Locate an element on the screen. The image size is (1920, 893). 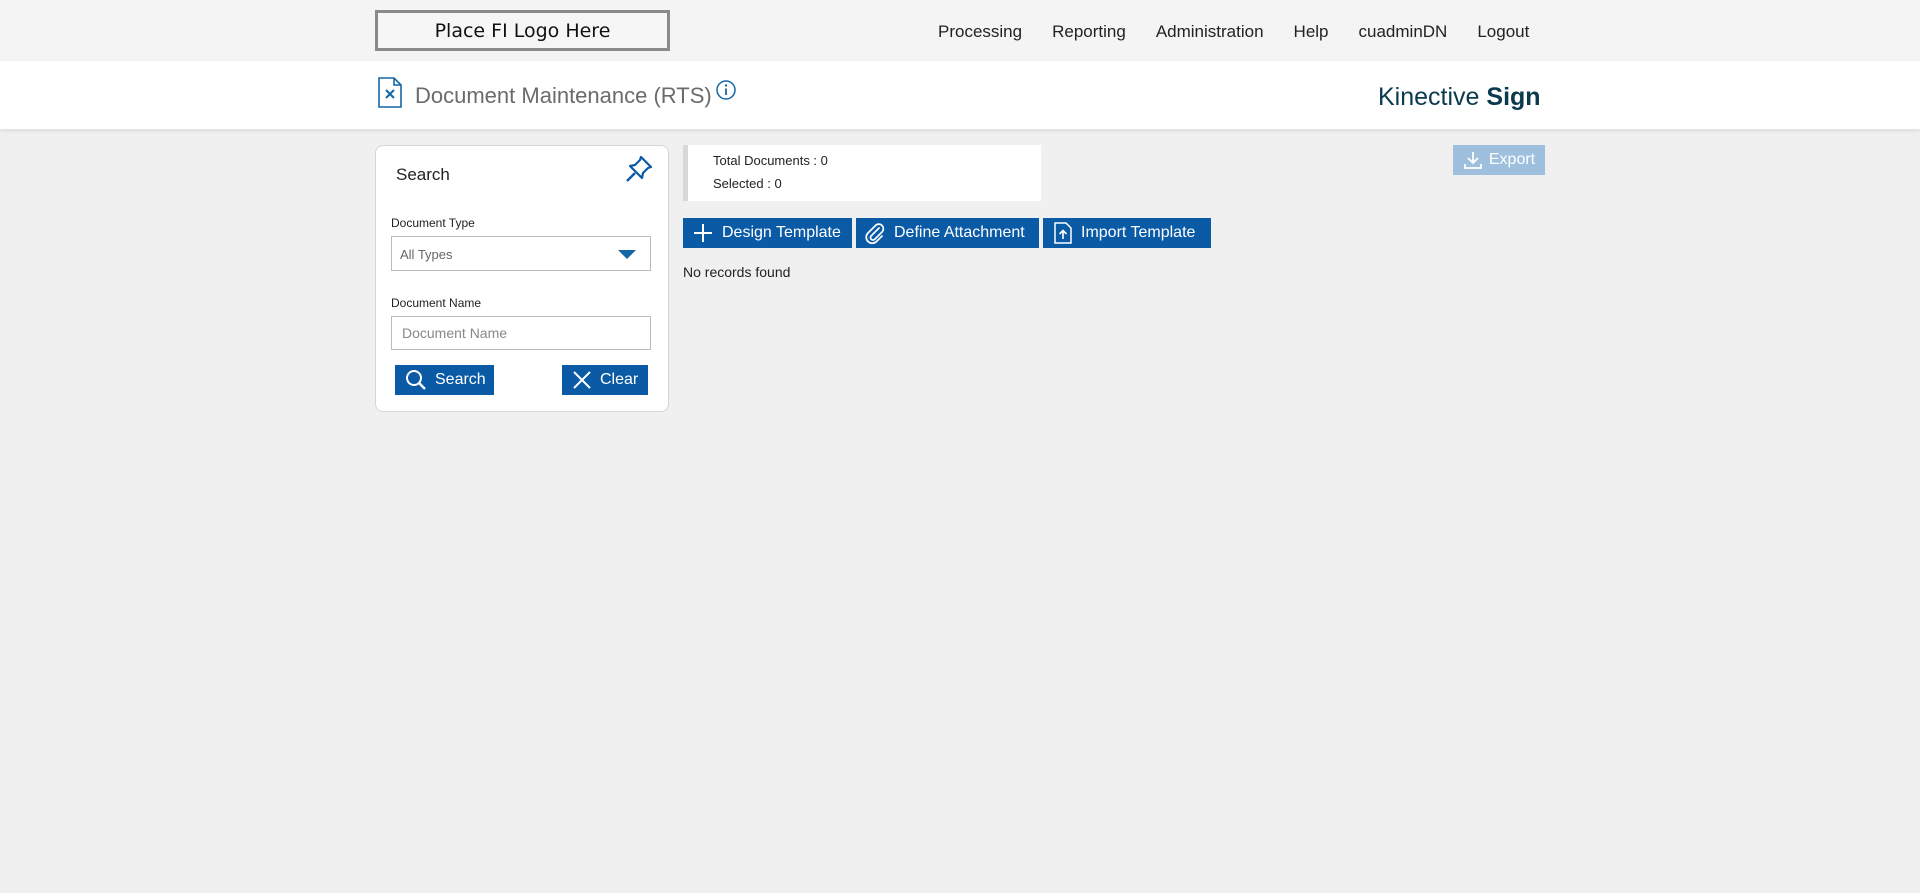
design-template-button: Design Template is located at coordinates (767, 233).